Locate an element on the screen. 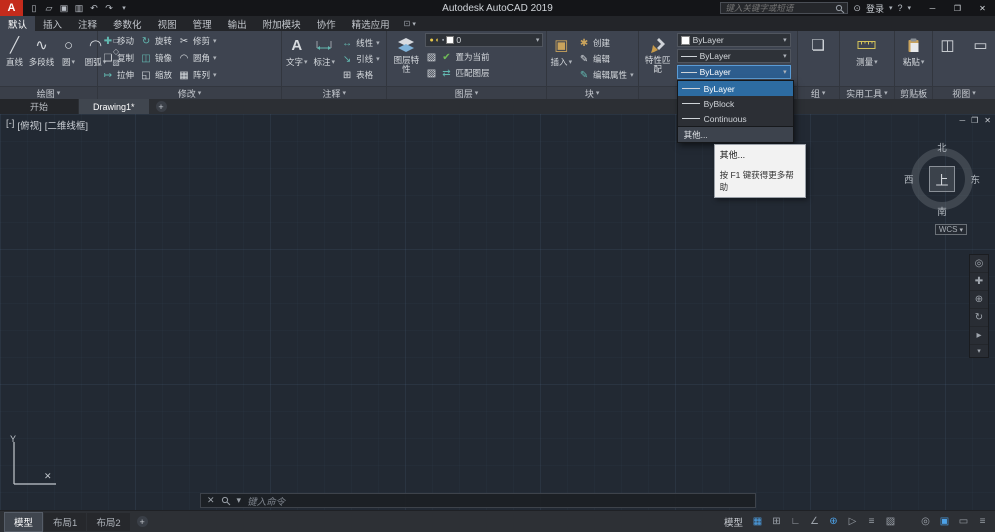 The image size is (995, 532). close-button: ✕ is located at coordinates (982, 8).